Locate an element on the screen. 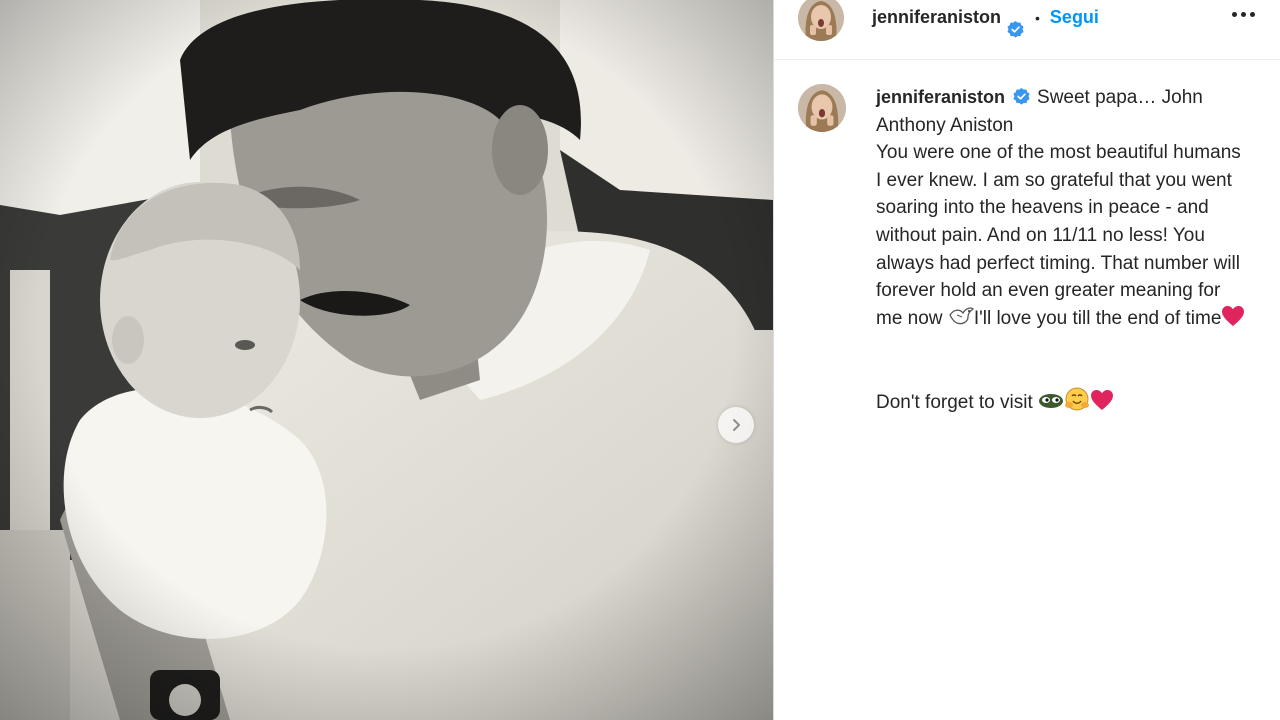 This screenshot has height=720, width=1280. more-options-icon is located at coordinates (1234, 14).